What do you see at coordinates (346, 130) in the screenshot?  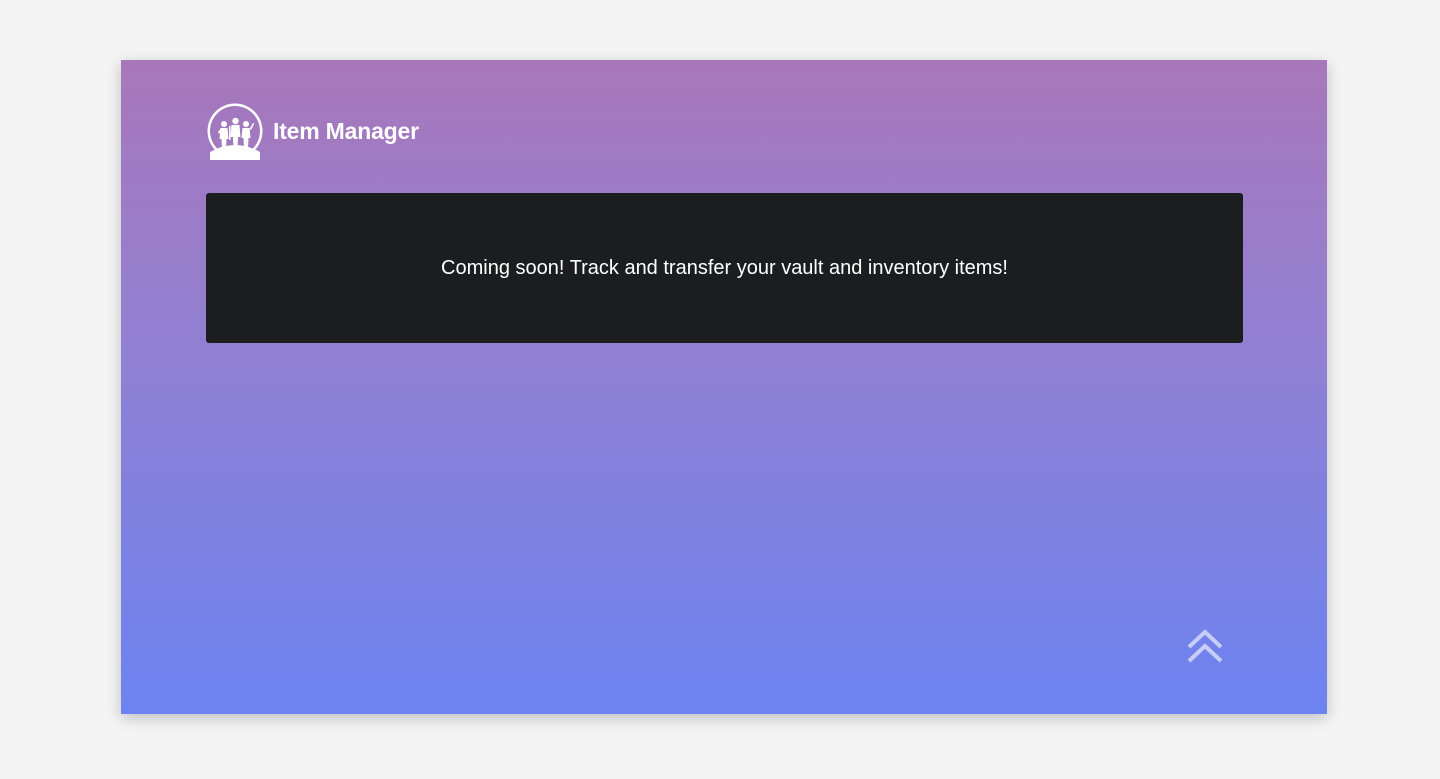 I see `app-title: Item Manager` at bounding box center [346, 130].